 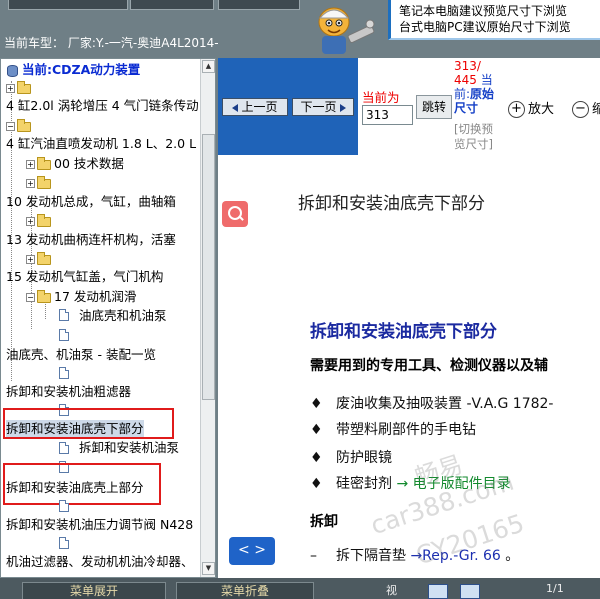 What do you see at coordinates (541, 109) in the screenshot?
I see `zoom-in-label: 放大` at bounding box center [541, 109].